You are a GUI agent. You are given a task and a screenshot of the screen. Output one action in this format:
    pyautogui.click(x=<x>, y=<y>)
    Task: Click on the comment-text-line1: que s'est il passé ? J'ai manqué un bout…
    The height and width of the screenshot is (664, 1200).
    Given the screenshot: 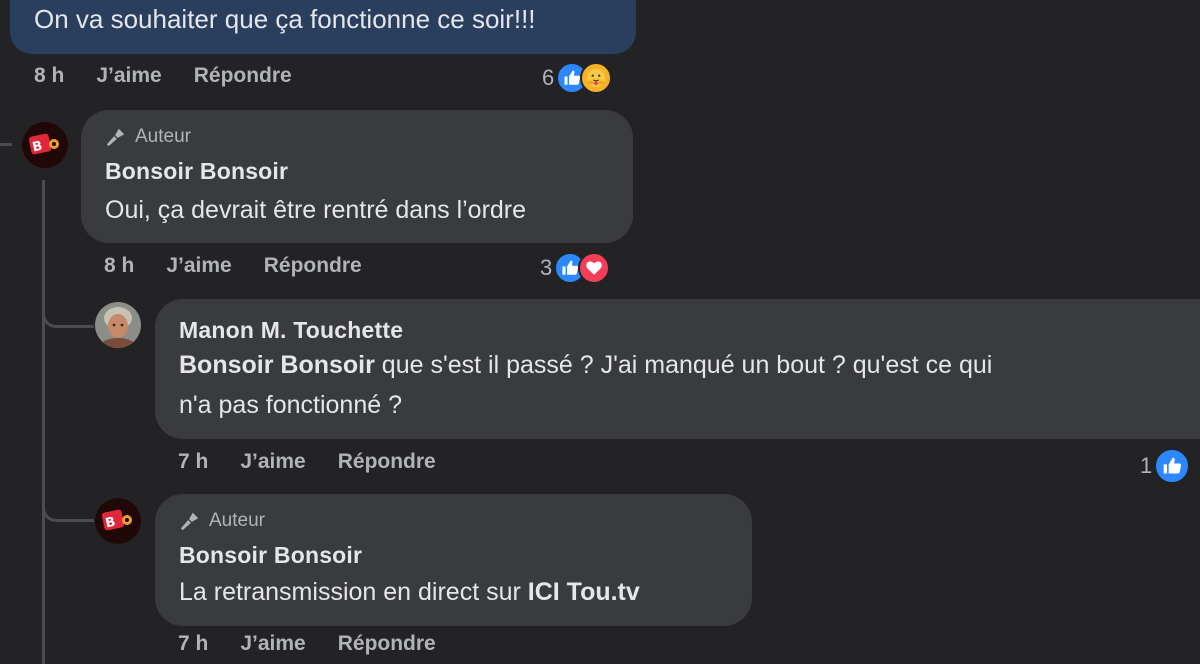 What is the action you would take?
    pyautogui.click(x=683, y=365)
    